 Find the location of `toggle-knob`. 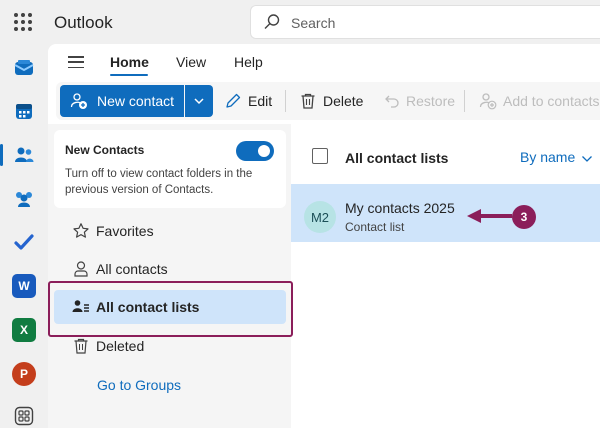

toggle-knob is located at coordinates (264, 151).